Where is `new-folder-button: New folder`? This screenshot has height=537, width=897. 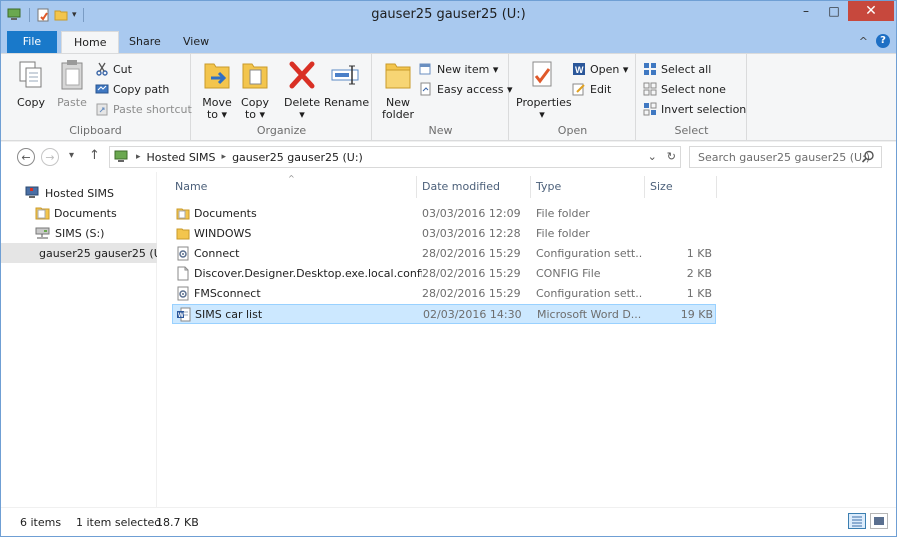 new-folder-button: New folder is located at coordinates (398, 89).